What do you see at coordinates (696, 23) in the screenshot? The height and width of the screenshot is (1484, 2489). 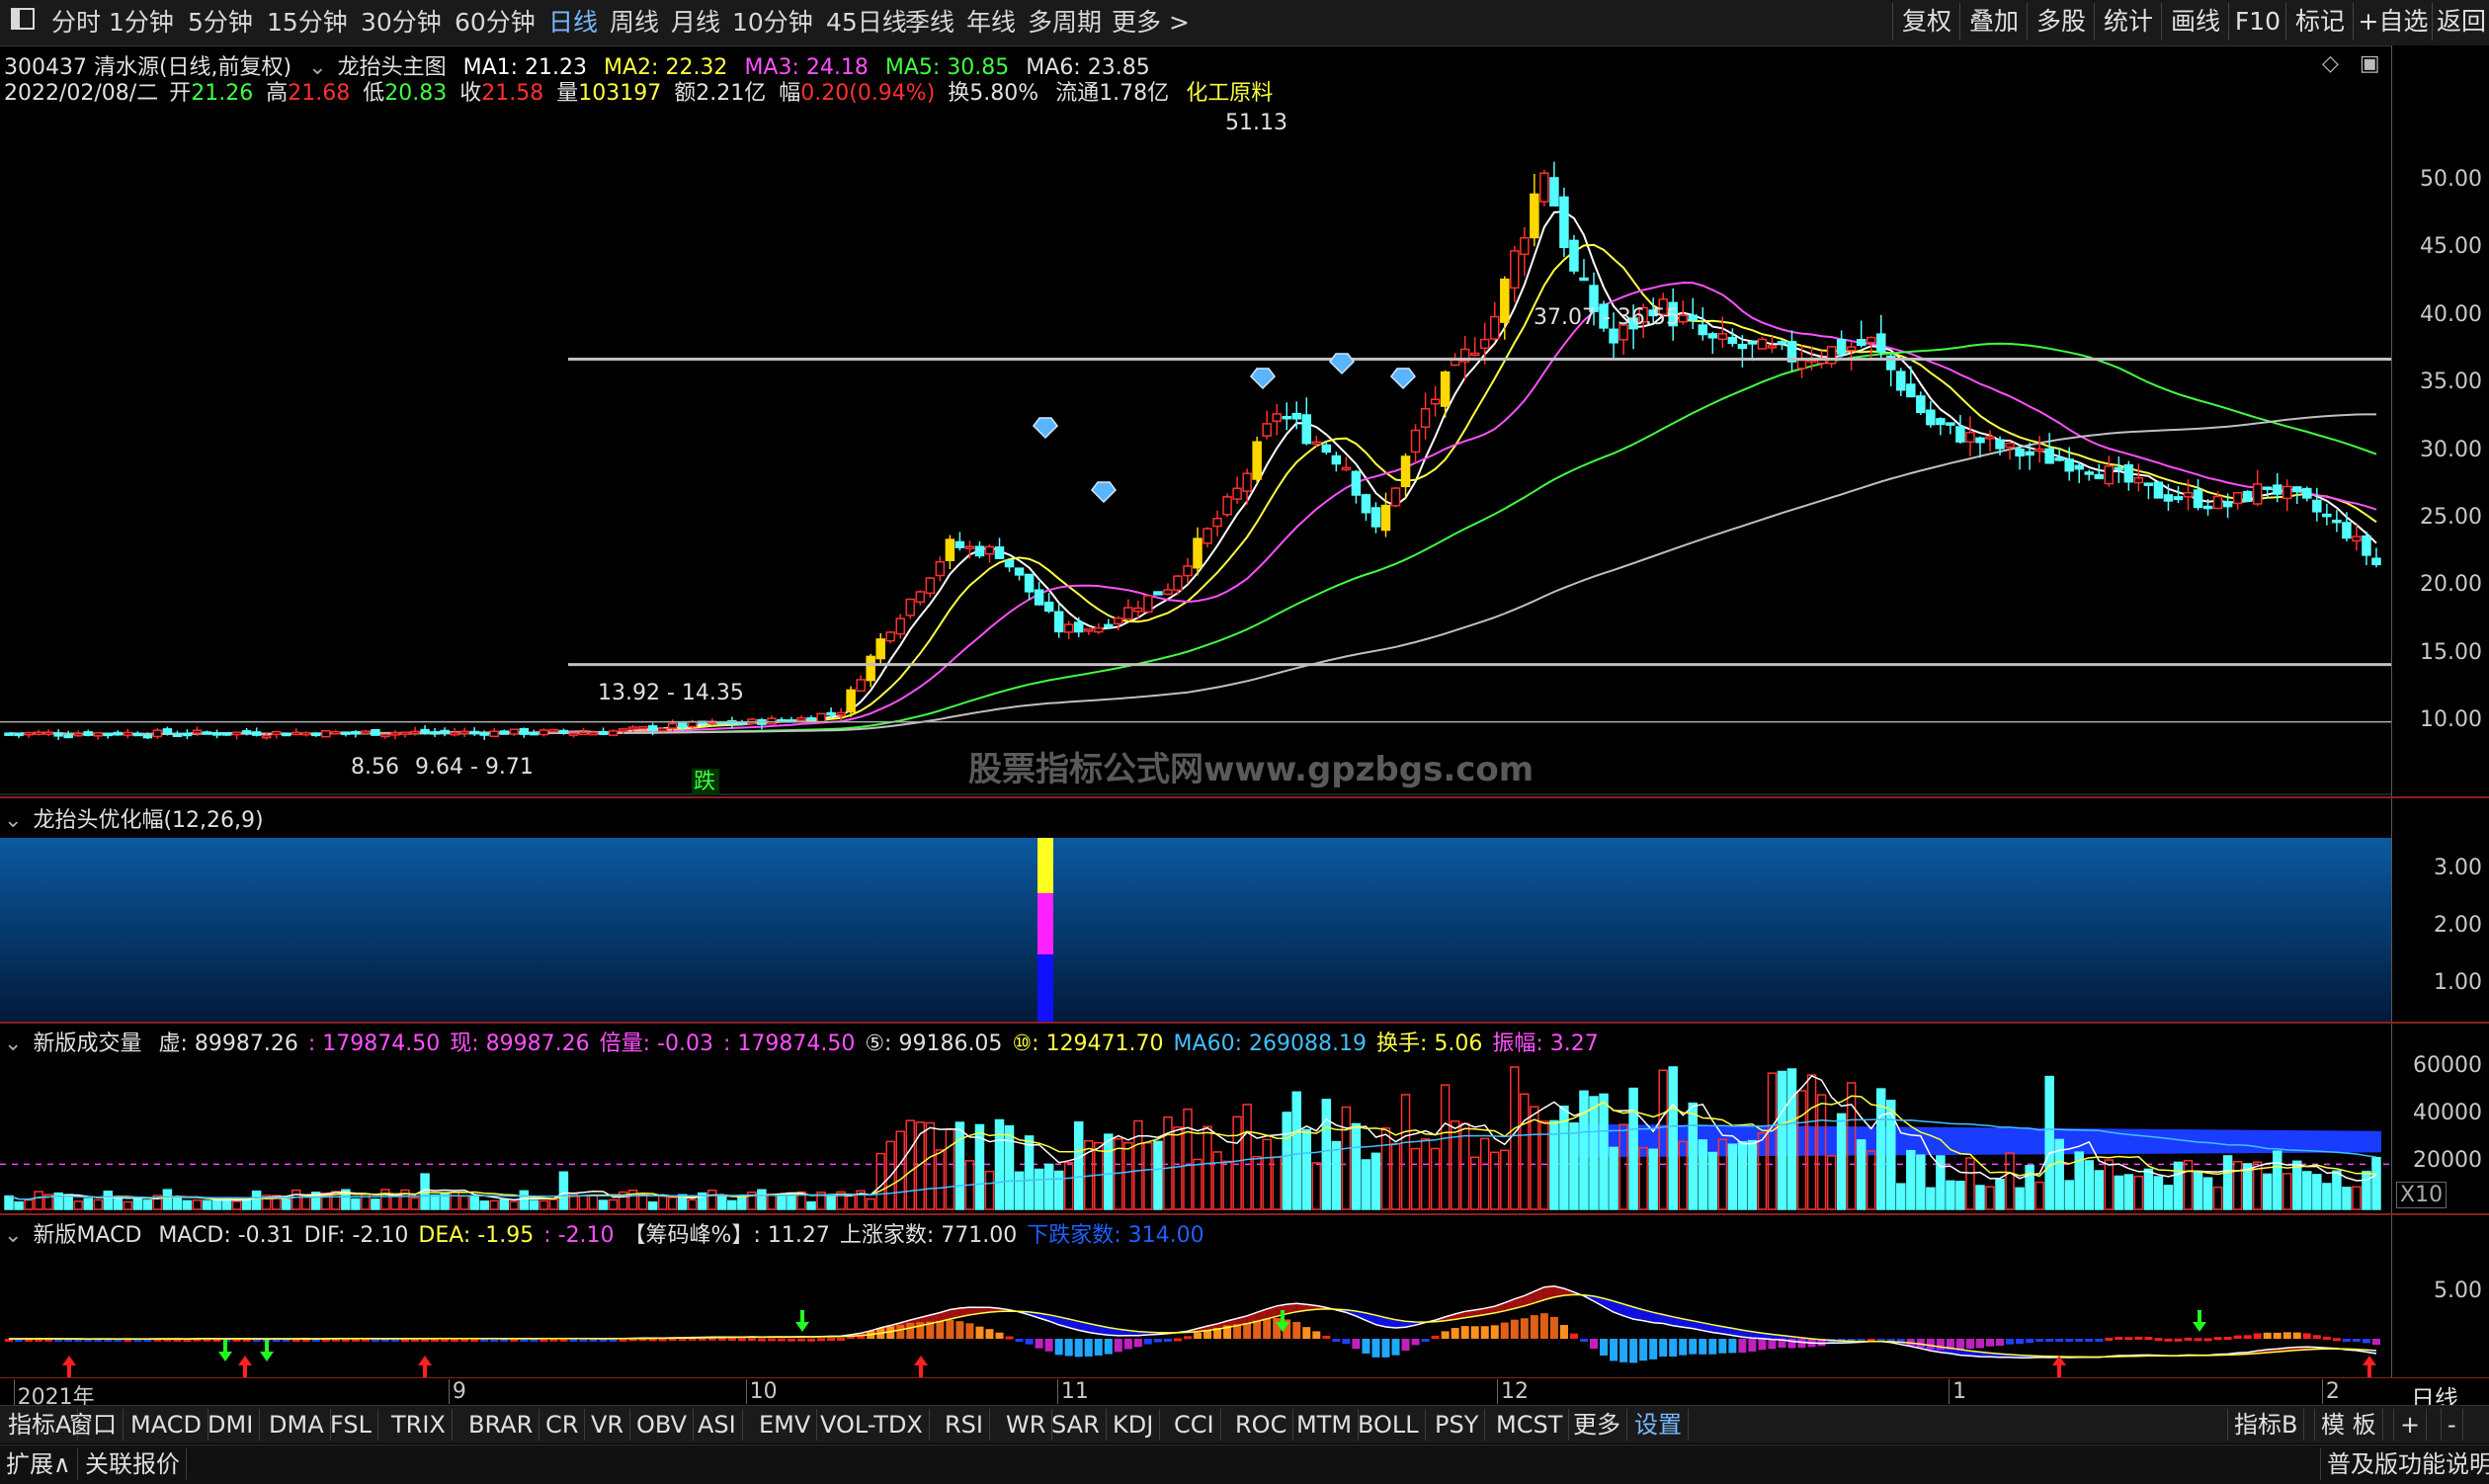 I see `period-8: 月线` at bounding box center [696, 23].